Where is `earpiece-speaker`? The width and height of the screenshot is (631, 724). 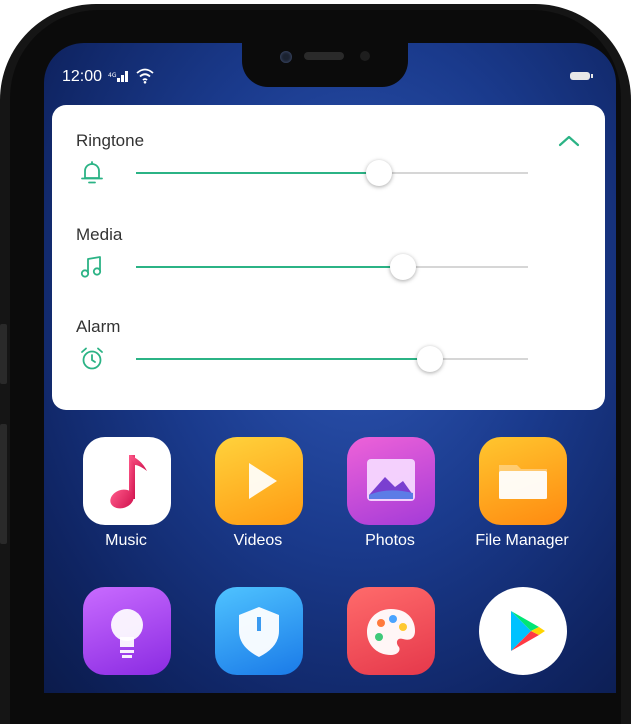 earpiece-speaker is located at coordinates (324, 56).